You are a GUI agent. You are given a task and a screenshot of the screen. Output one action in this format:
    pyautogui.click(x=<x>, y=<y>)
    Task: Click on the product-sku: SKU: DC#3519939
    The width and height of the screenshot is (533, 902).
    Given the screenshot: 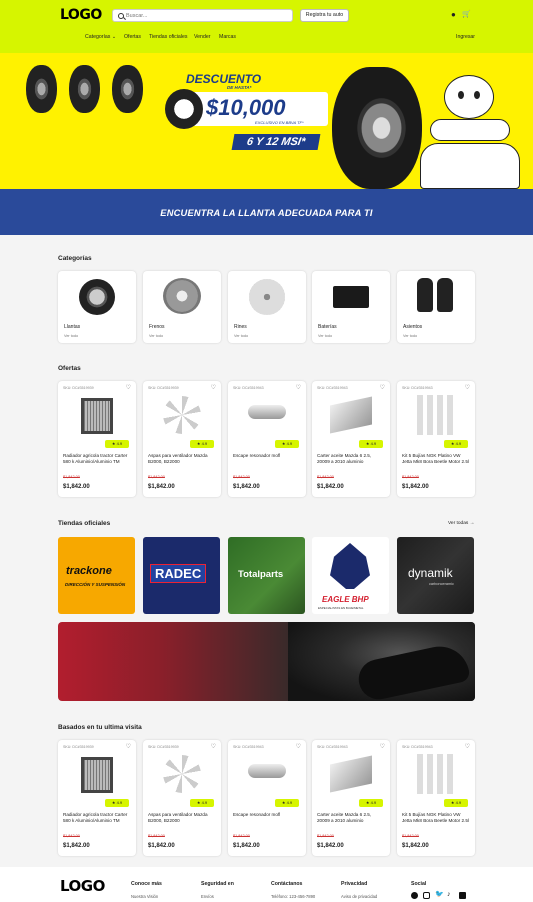 What is the action you would take?
    pyautogui.click(x=163, y=747)
    